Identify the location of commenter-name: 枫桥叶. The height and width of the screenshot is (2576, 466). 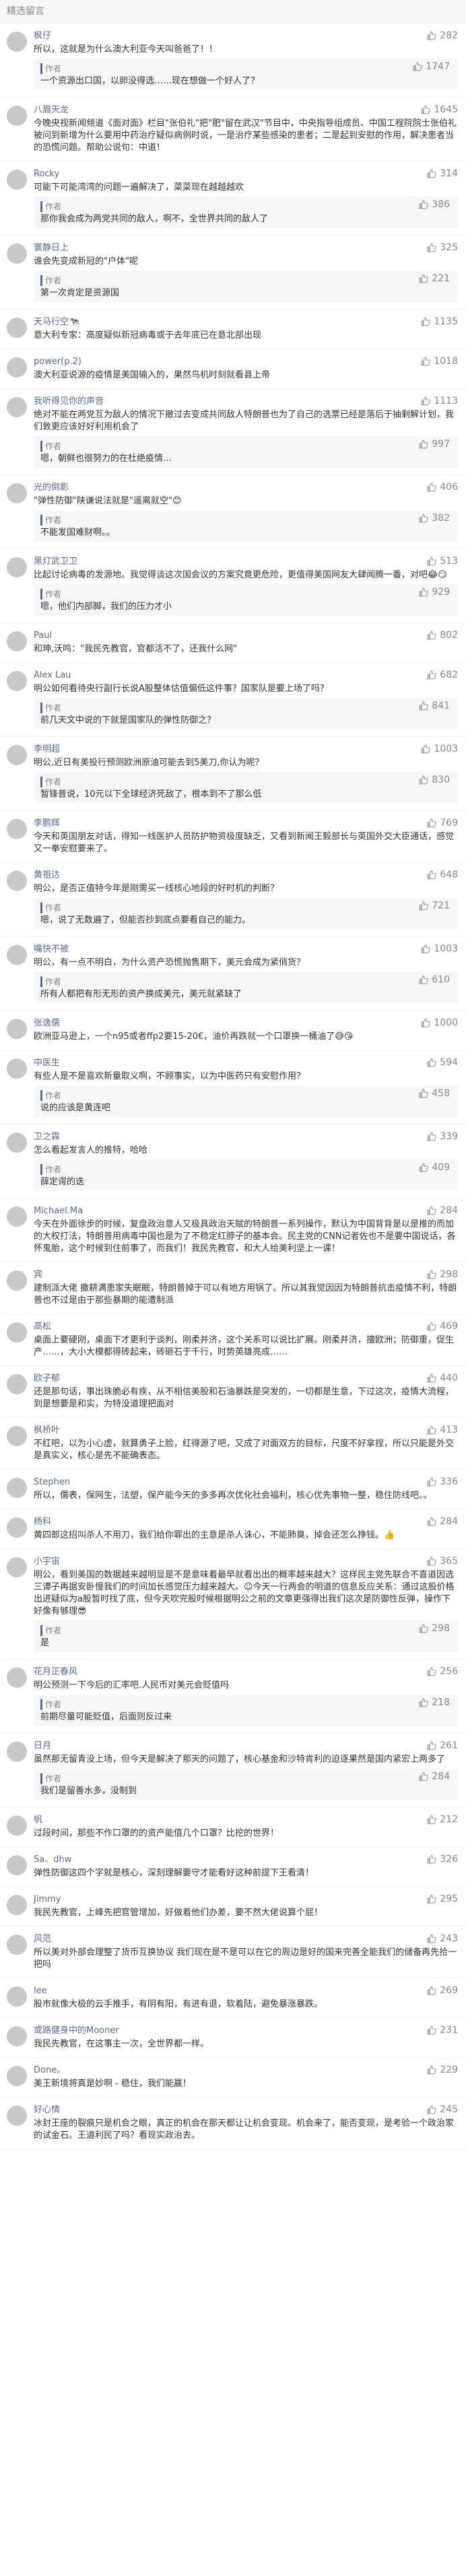
(246, 1431).